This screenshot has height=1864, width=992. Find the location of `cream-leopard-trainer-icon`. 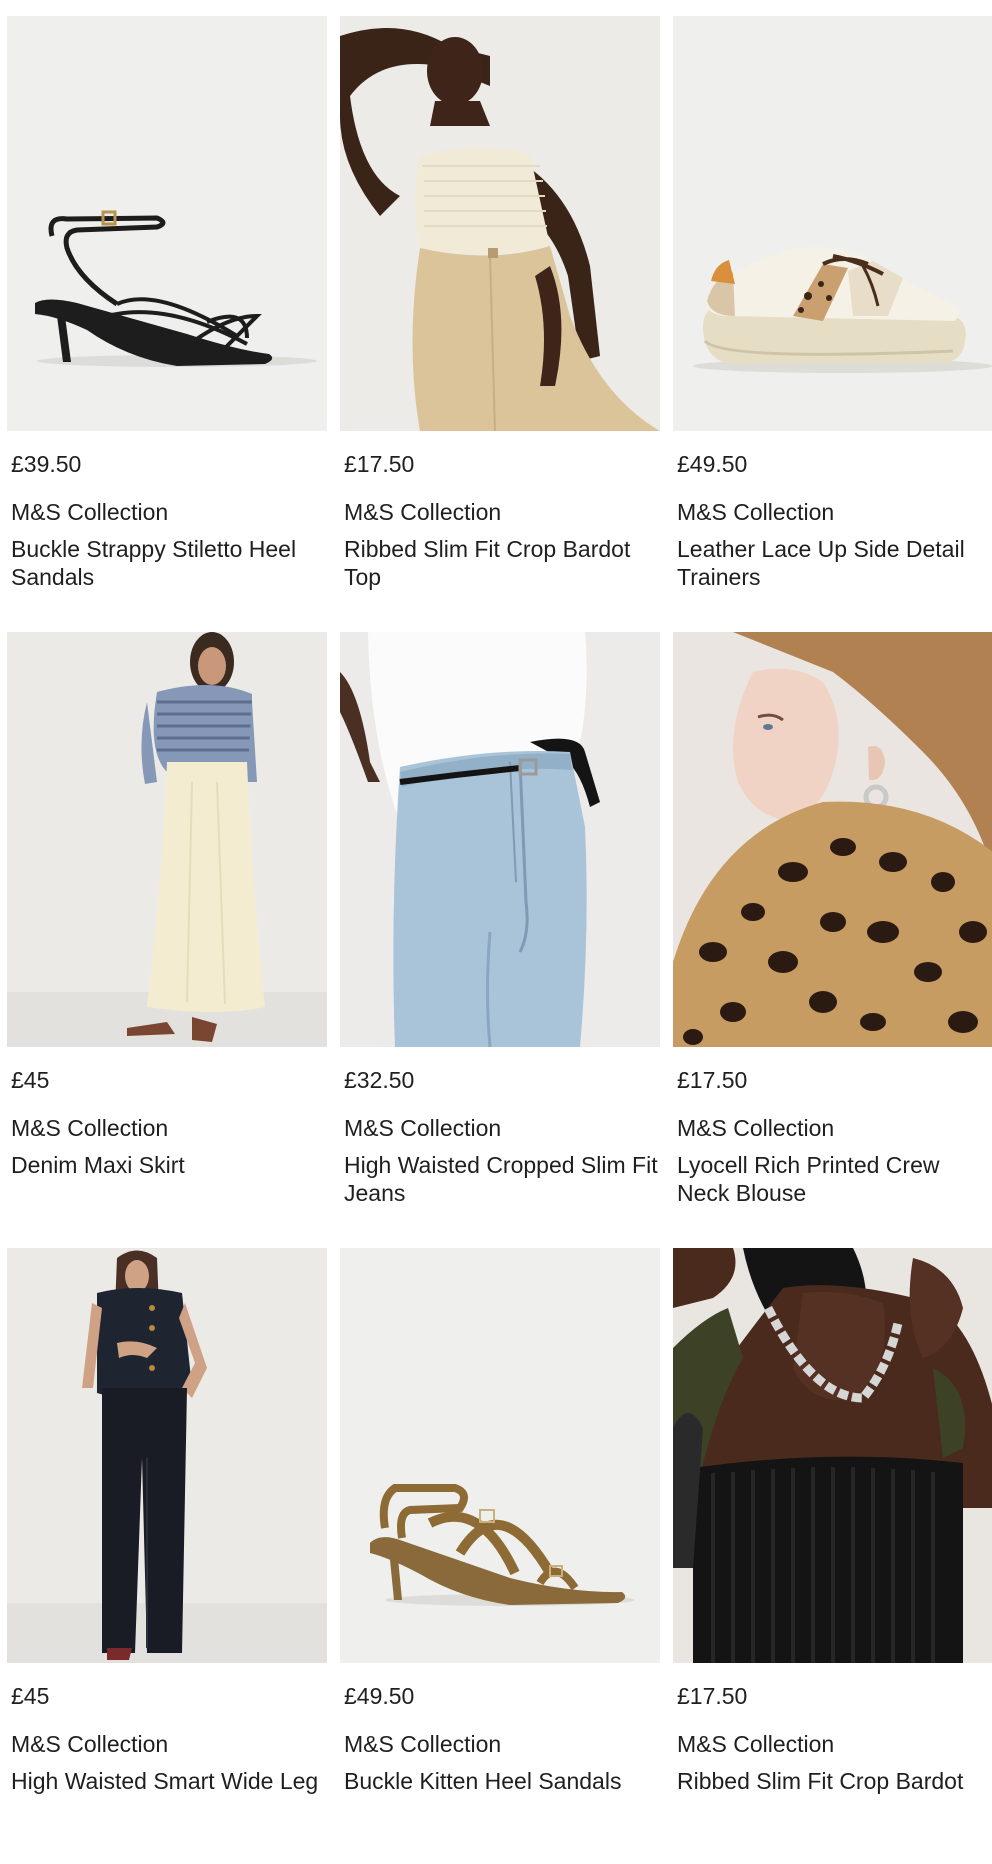

cream-leopard-trainer-icon is located at coordinates (832, 223).